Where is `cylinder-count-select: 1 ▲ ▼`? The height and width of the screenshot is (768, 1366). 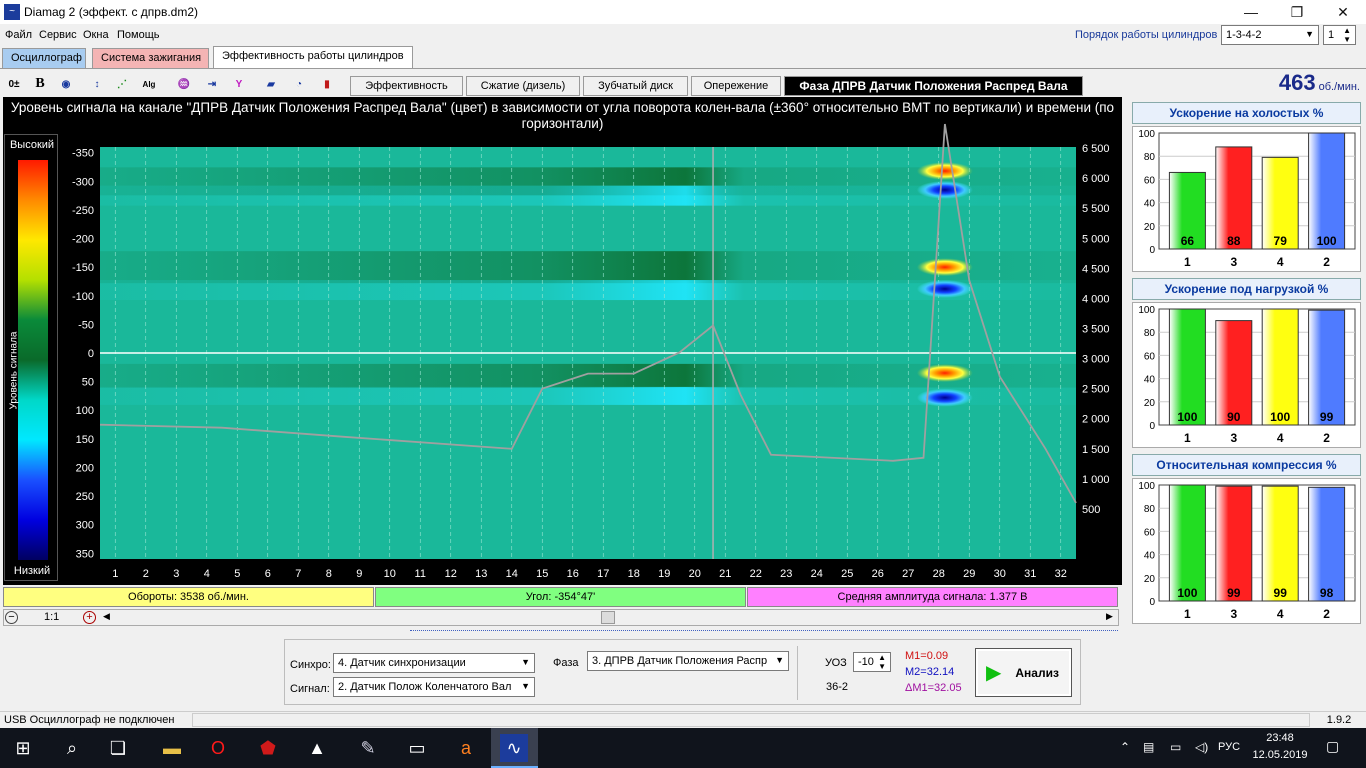 cylinder-count-select: 1 ▲ ▼ is located at coordinates (1339, 35).